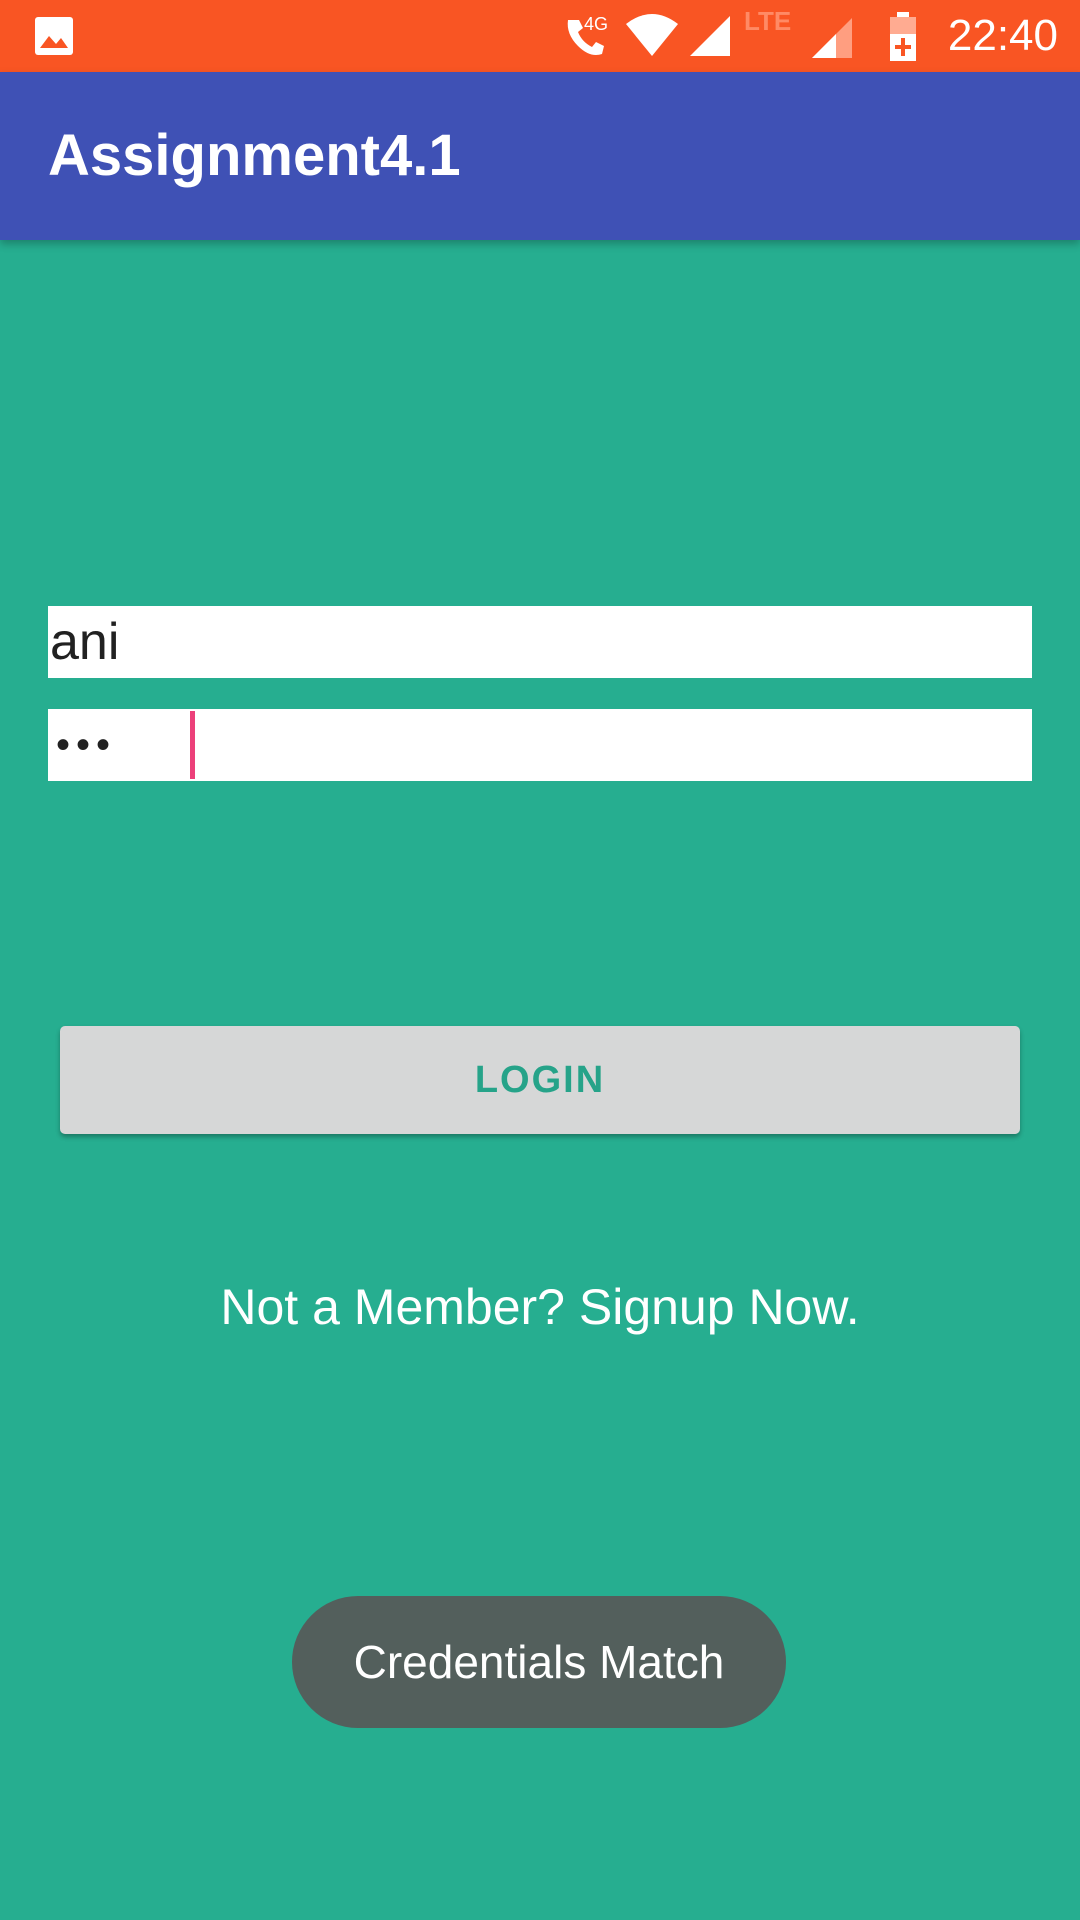 Image resolution: width=1080 pixels, height=1920 pixels. I want to click on password-field: •••, so click(540, 745).